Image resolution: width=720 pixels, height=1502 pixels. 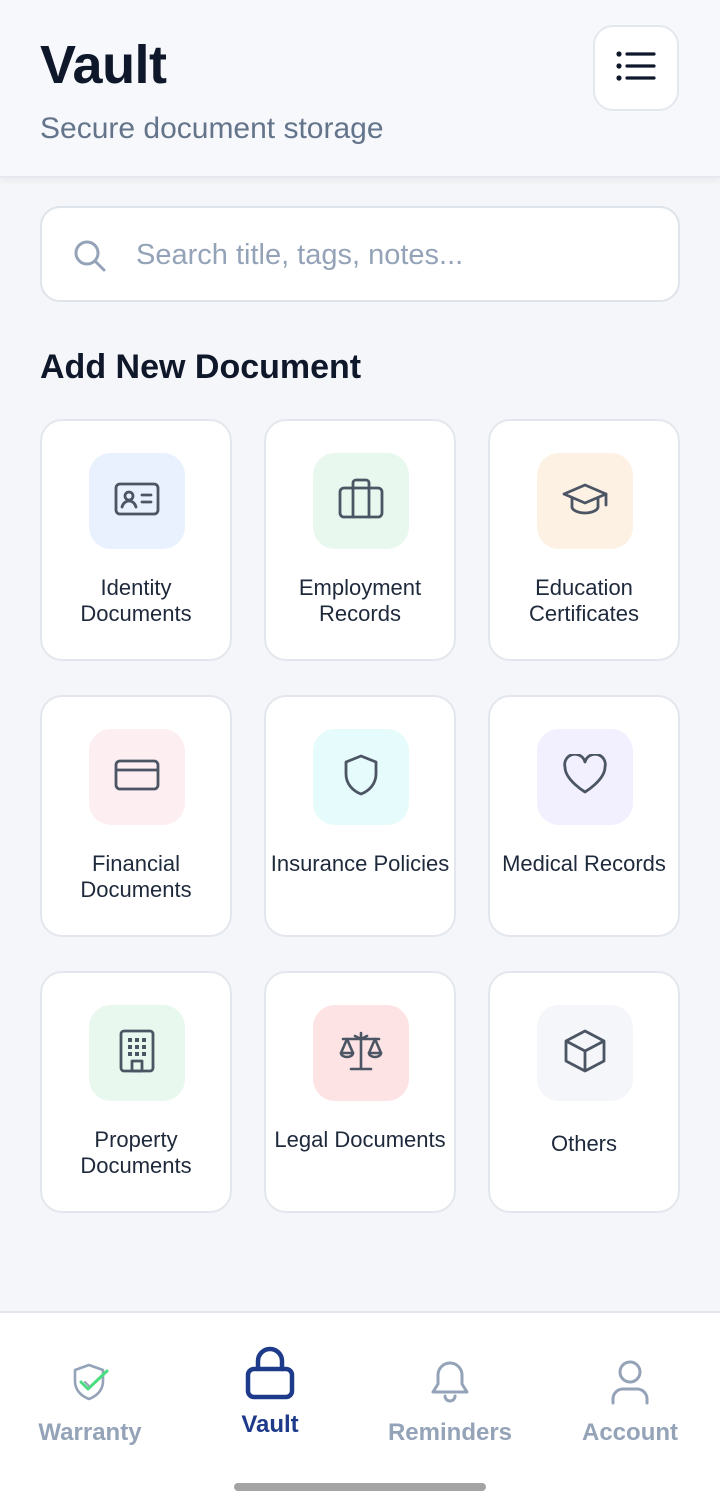 I want to click on nav-item-warranty: Warranty, so click(x=90, y=1388).